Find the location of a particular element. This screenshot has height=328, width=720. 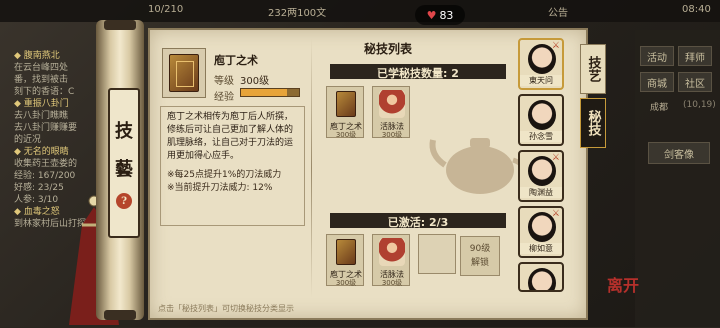

quest-line: 去八卦门瞧瞧 is located at coordinates (41, 116).